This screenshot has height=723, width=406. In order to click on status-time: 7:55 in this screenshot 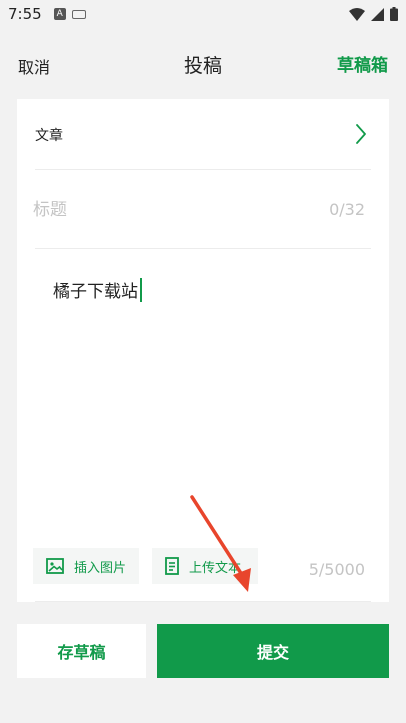, I will do `click(25, 14)`.